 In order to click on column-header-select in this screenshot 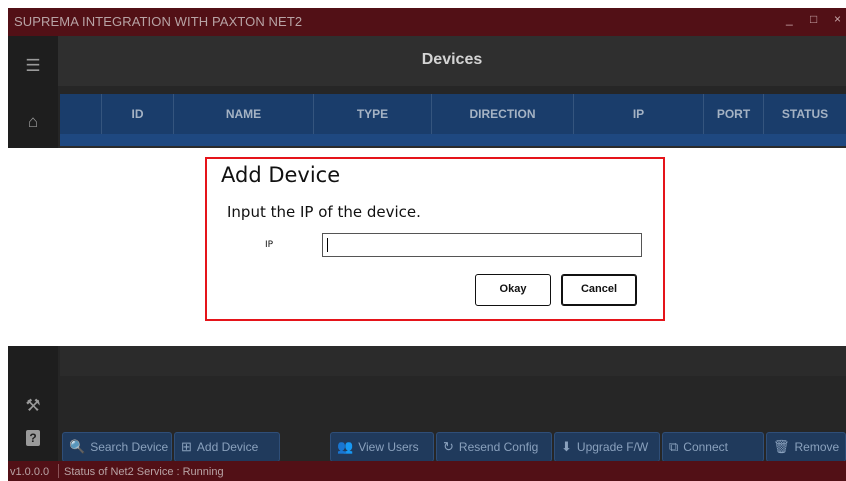, I will do `click(81, 114)`.